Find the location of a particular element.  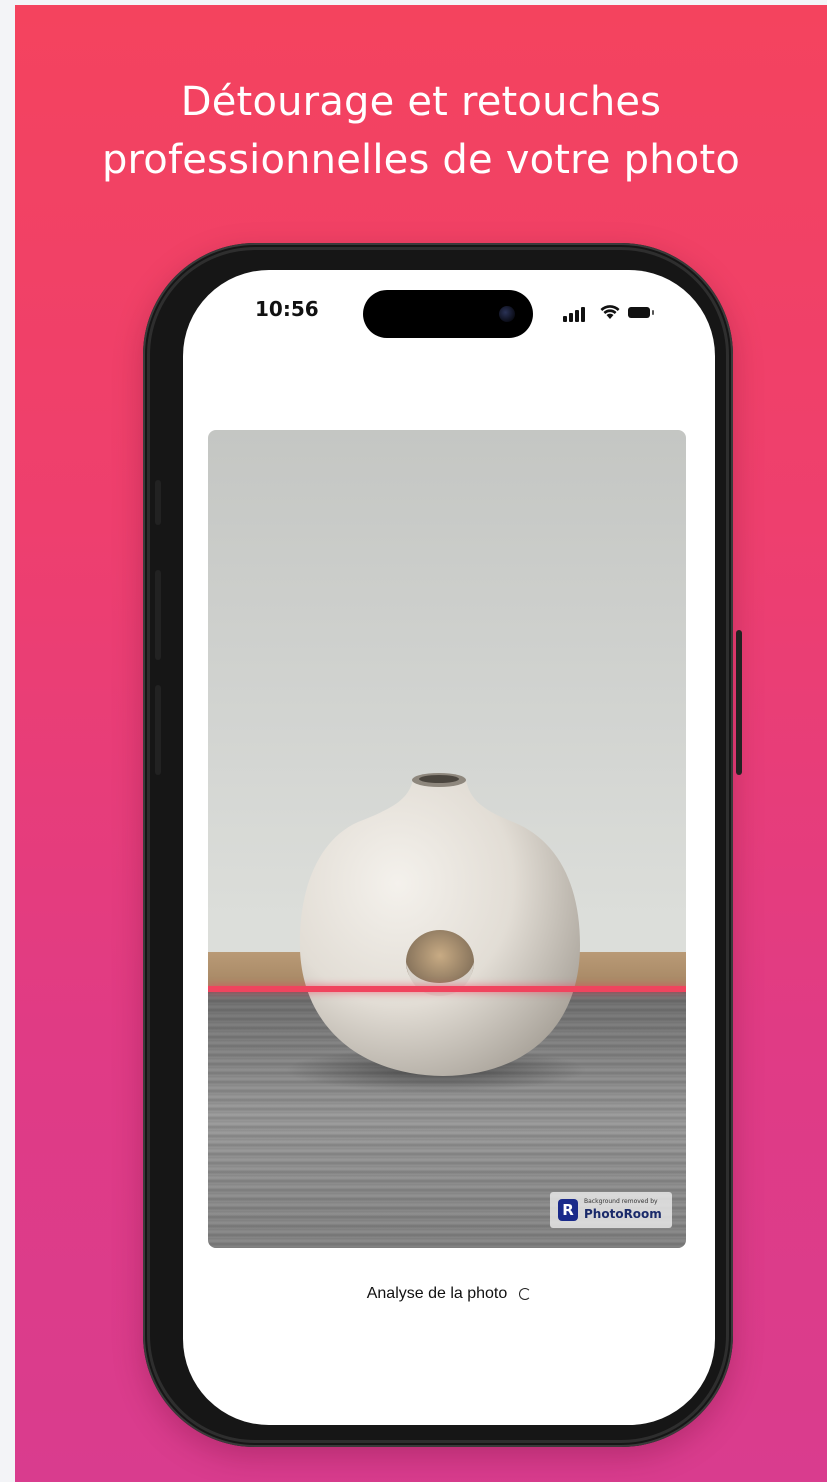

photoroom-logo-icon: R is located at coordinates (568, 1210).